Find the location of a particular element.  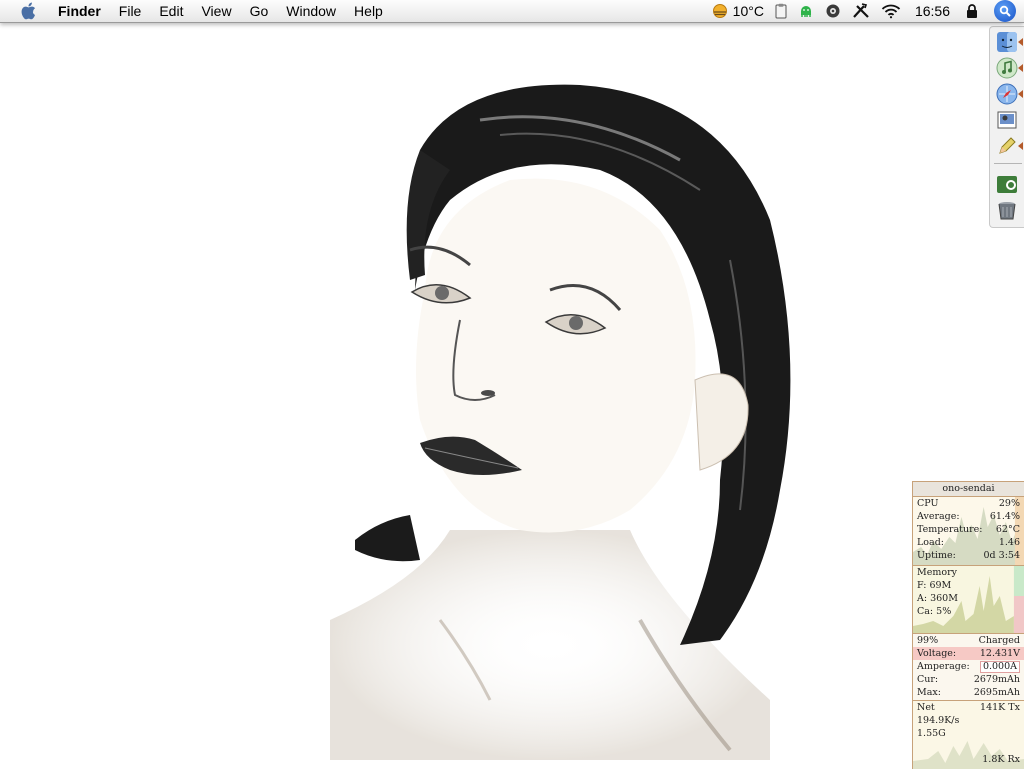

battery-amperage-row: Amperage: 0.000A is located at coordinates (968, 666).